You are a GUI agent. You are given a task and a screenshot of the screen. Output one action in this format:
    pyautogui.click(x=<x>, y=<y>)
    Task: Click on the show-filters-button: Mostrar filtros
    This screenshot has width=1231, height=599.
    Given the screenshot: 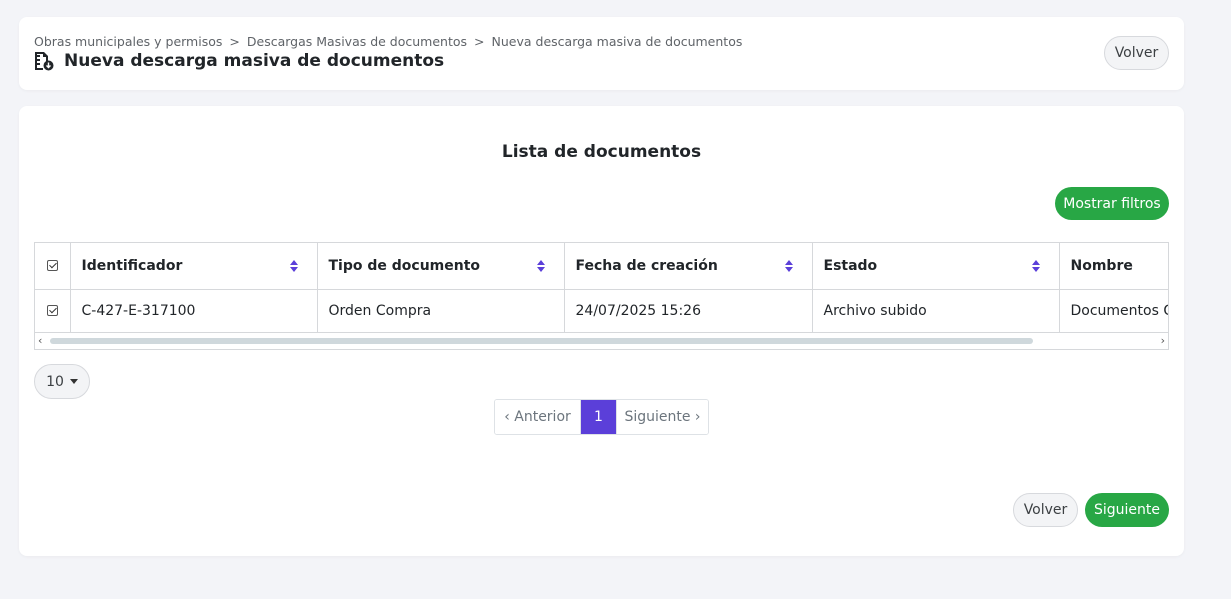 What is the action you would take?
    pyautogui.click(x=1112, y=203)
    